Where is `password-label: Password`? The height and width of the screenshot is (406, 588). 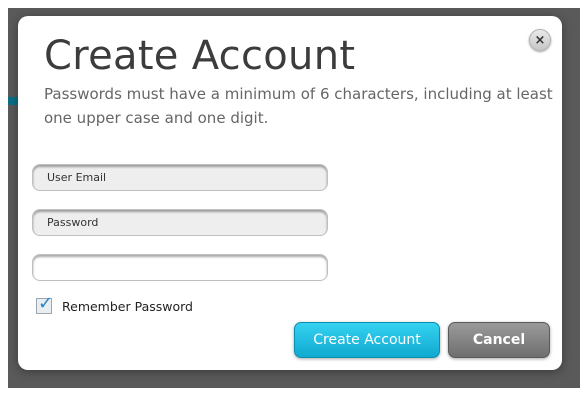 password-label: Password is located at coordinates (73, 222).